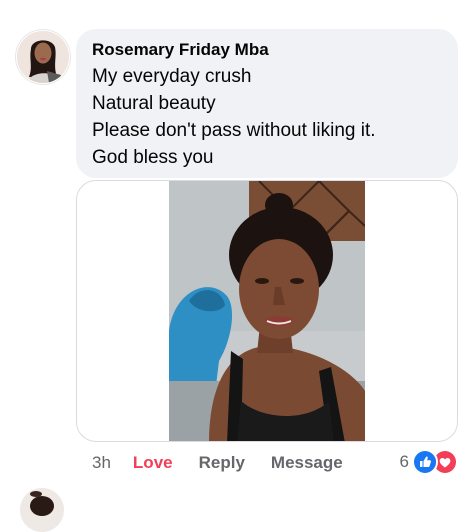  I want to click on author-avatar, so click(43, 57).